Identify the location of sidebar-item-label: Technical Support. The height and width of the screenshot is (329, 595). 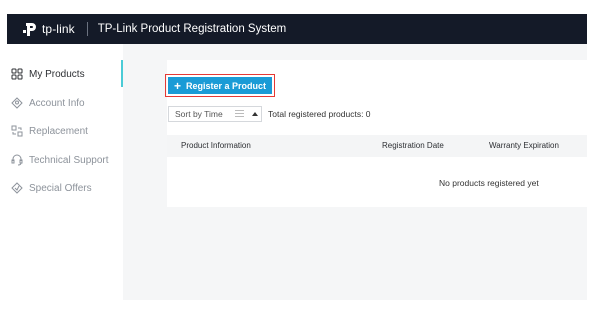
(69, 160).